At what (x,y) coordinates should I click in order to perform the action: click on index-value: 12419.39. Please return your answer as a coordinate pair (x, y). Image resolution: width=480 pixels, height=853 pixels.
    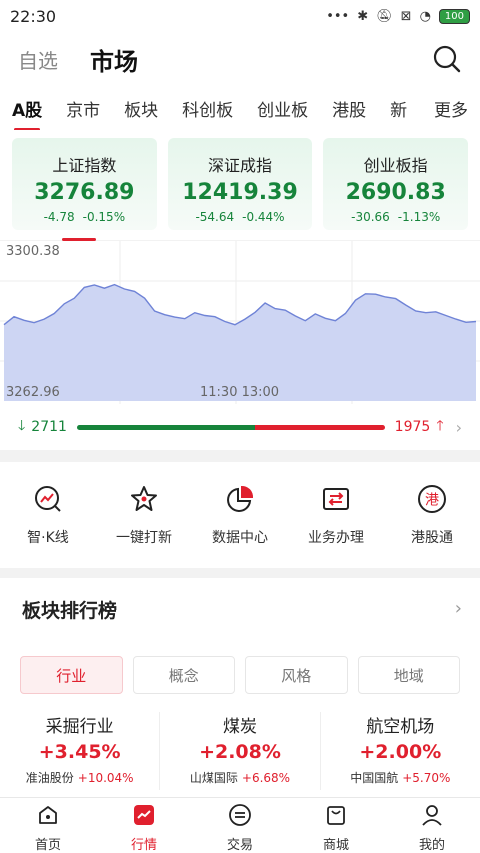
    Looking at the image, I should click on (240, 192).